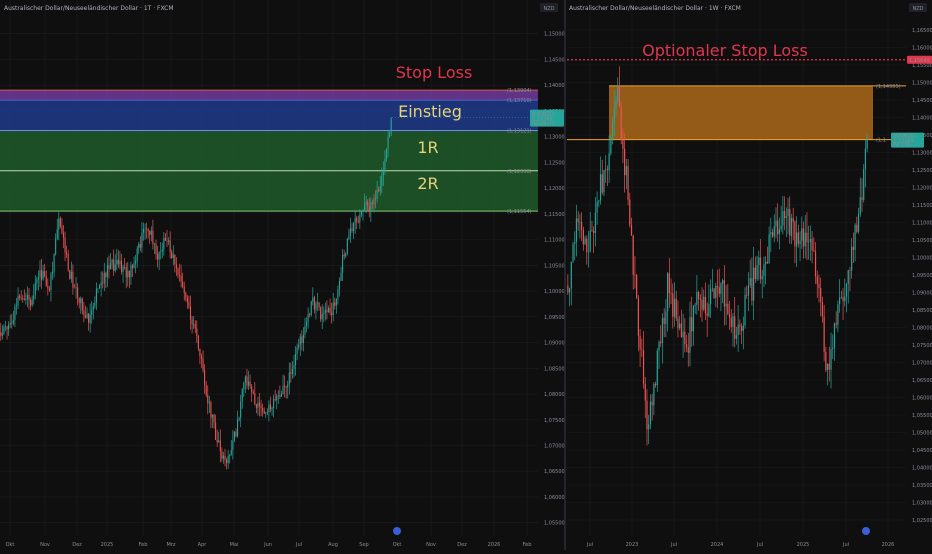  I want to click on currency-label: NZD, so click(548, 9).